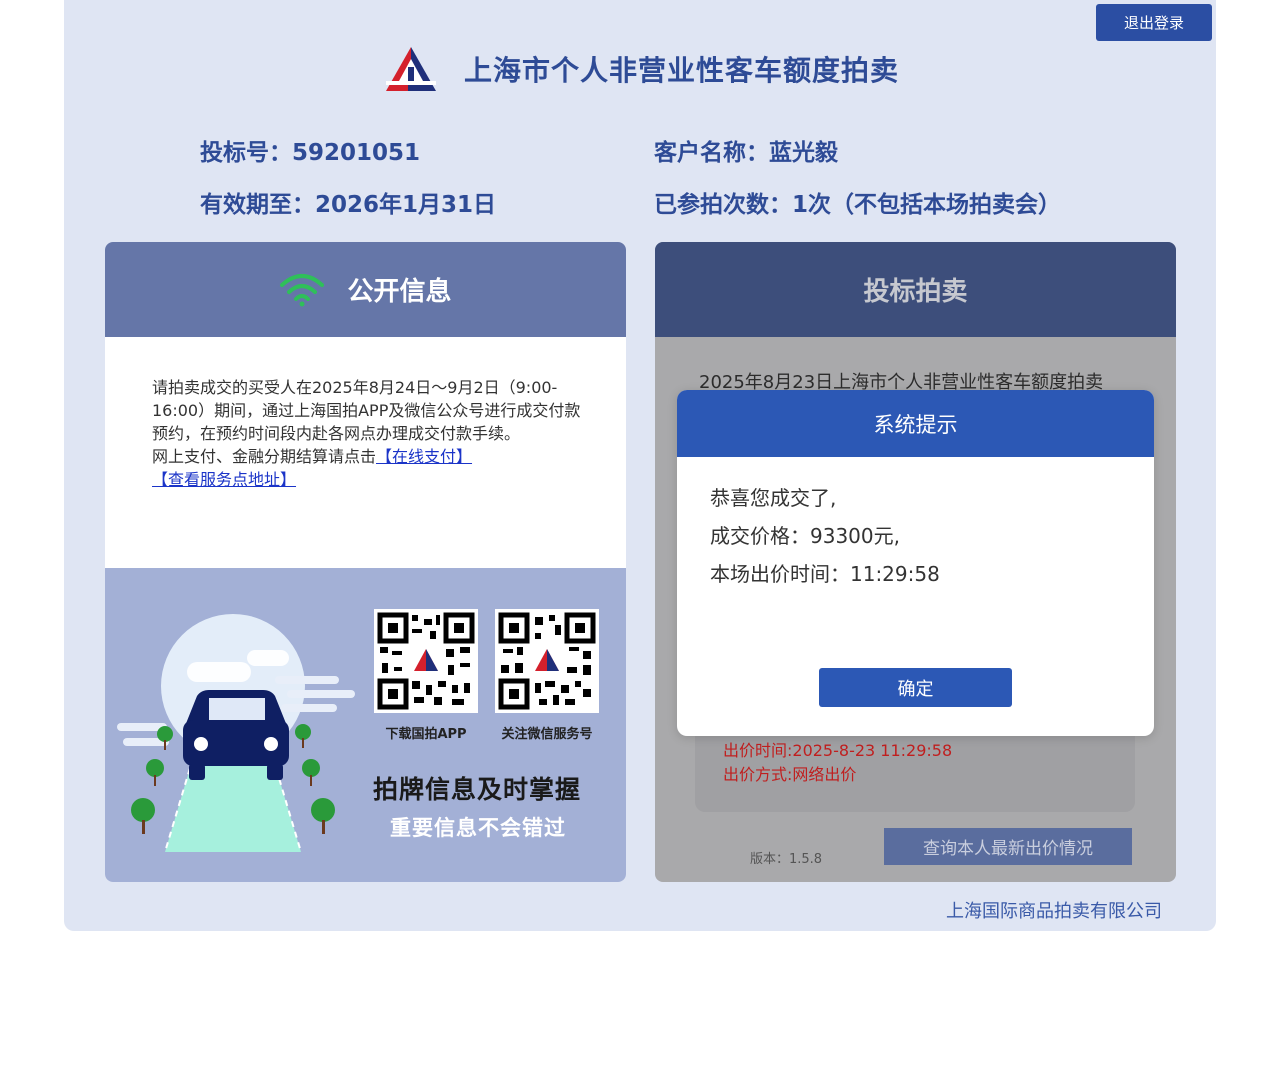 Image resolution: width=1280 pixels, height=1090 pixels. I want to click on qr-wechat-label: 关注微信服务号, so click(547, 734).